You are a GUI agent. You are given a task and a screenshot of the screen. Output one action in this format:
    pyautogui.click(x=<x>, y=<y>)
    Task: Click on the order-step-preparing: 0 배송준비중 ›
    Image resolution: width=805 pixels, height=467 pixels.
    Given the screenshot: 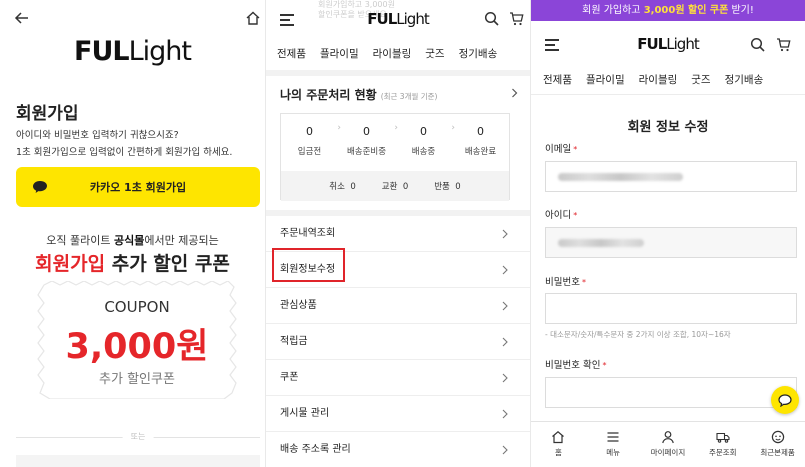 What is the action you would take?
    pyautogui.click(x=368, y=142)
    